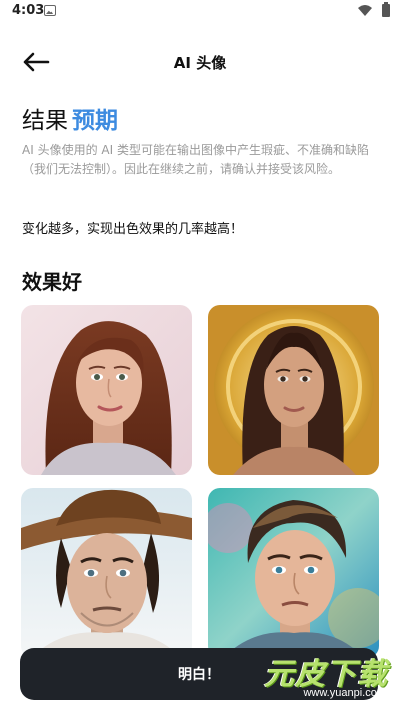 This screenshot has height=711, width=400. I want to click on page-title: AI 头像, so click(200, 63).